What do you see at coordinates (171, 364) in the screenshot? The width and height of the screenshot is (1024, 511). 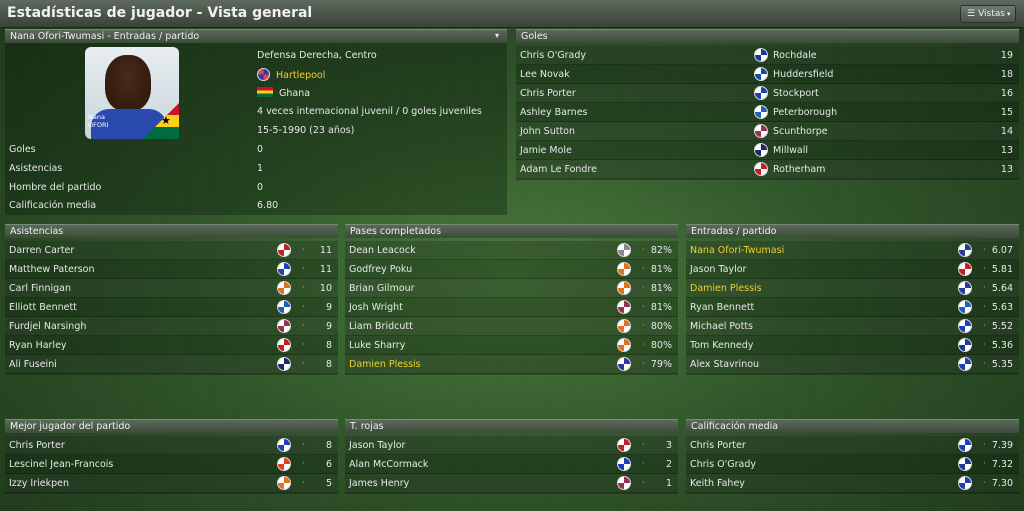 I see `assists-row: Ali Fuseini · 8` at bounding box center [171, 364].